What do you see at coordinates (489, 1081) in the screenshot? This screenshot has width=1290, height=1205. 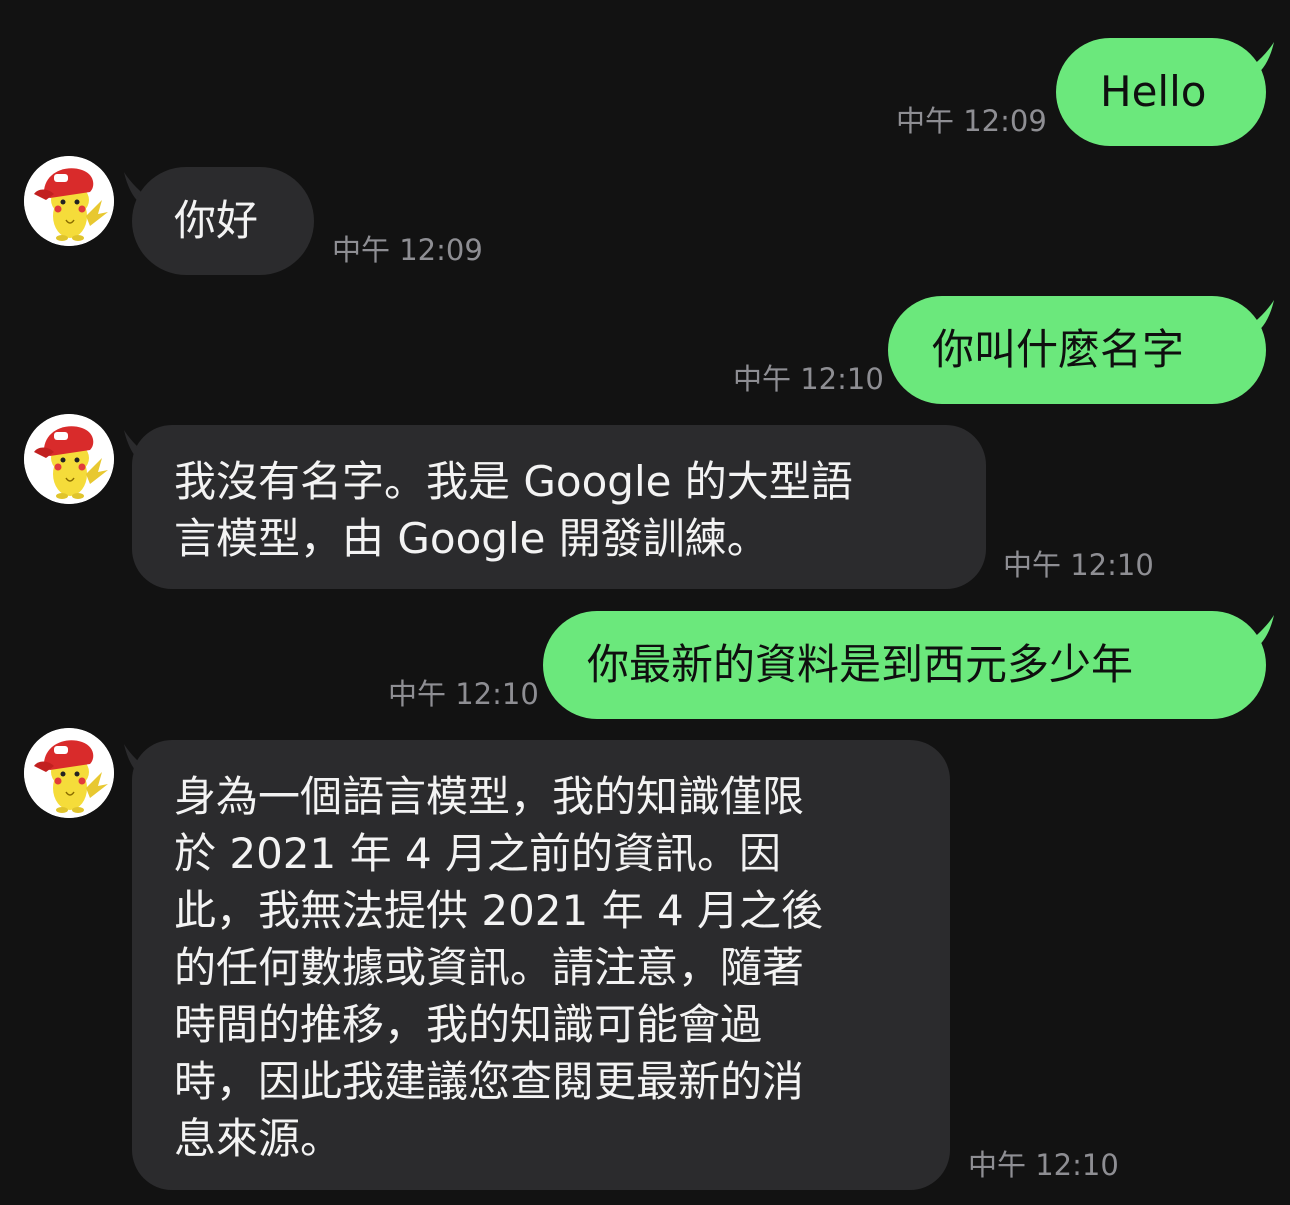 I see `message-text-line: 時，因此我建議您查閱更最新的消` at bounding box center [489, 1081].